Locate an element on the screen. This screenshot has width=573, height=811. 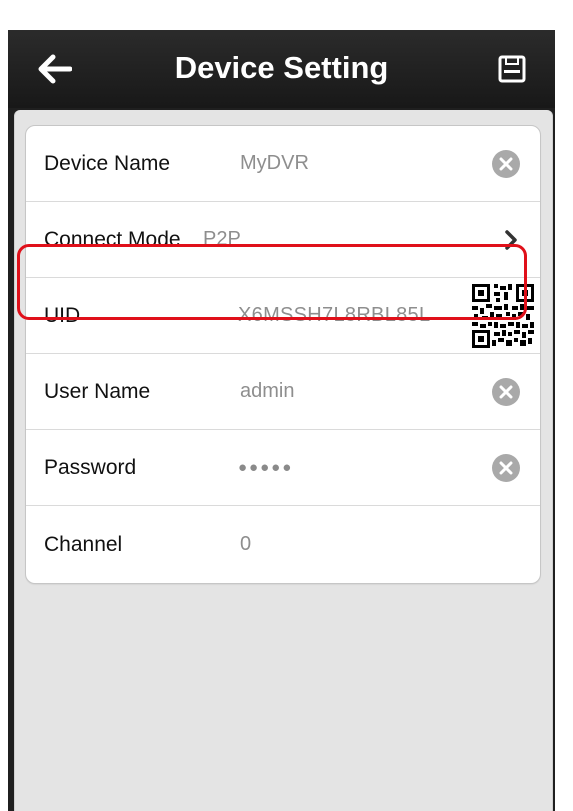
clear-device-name-button is located at coordinates (506, 163).